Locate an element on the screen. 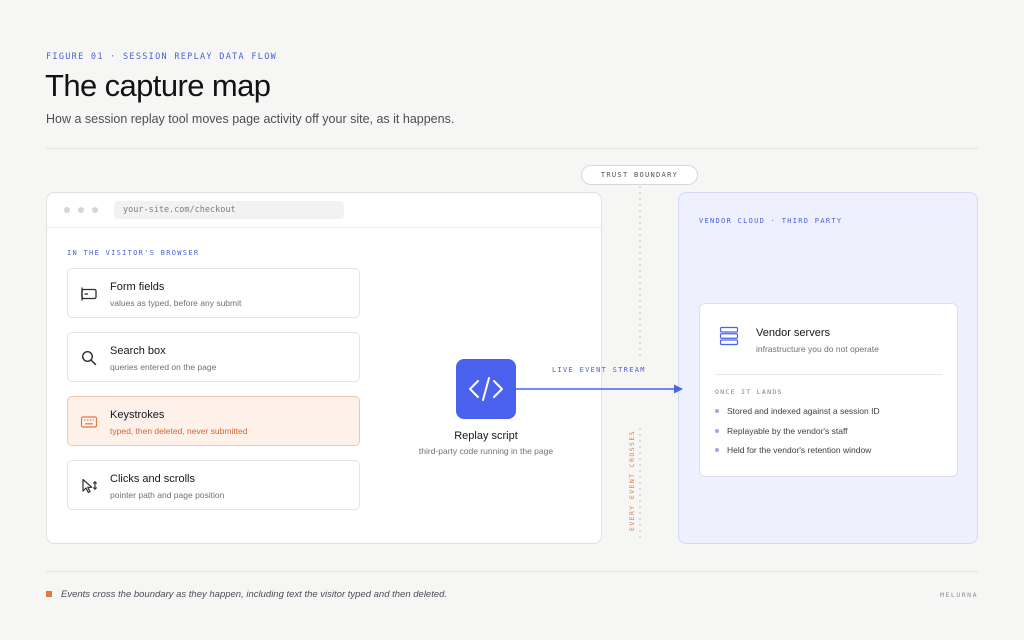 The image size is (1024, 640). footer-divider is located at coordinates (512, 571).